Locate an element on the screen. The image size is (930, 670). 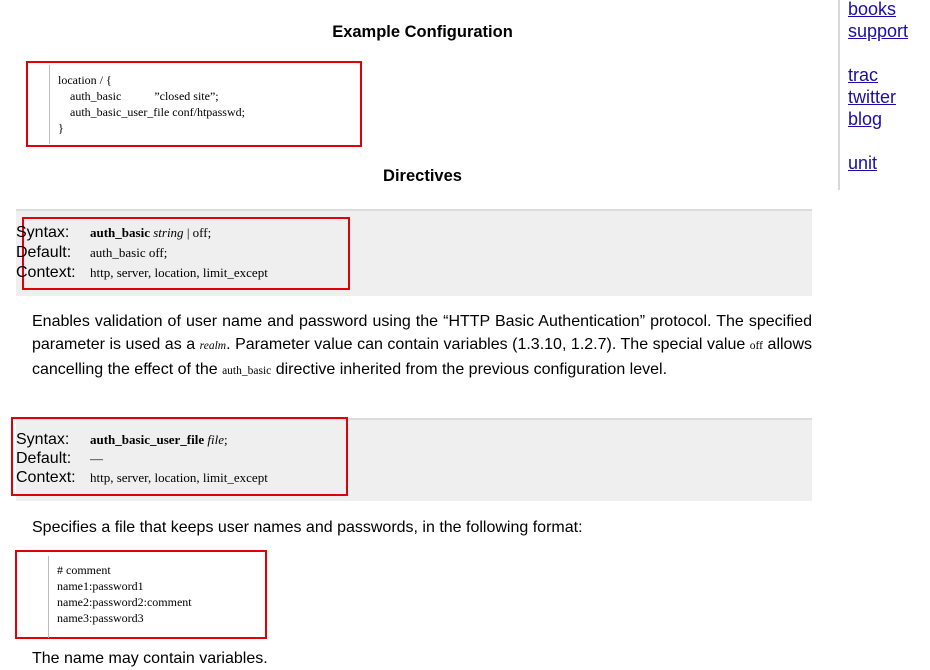
directive-rest: | off; is located at coordinates (197, 232).